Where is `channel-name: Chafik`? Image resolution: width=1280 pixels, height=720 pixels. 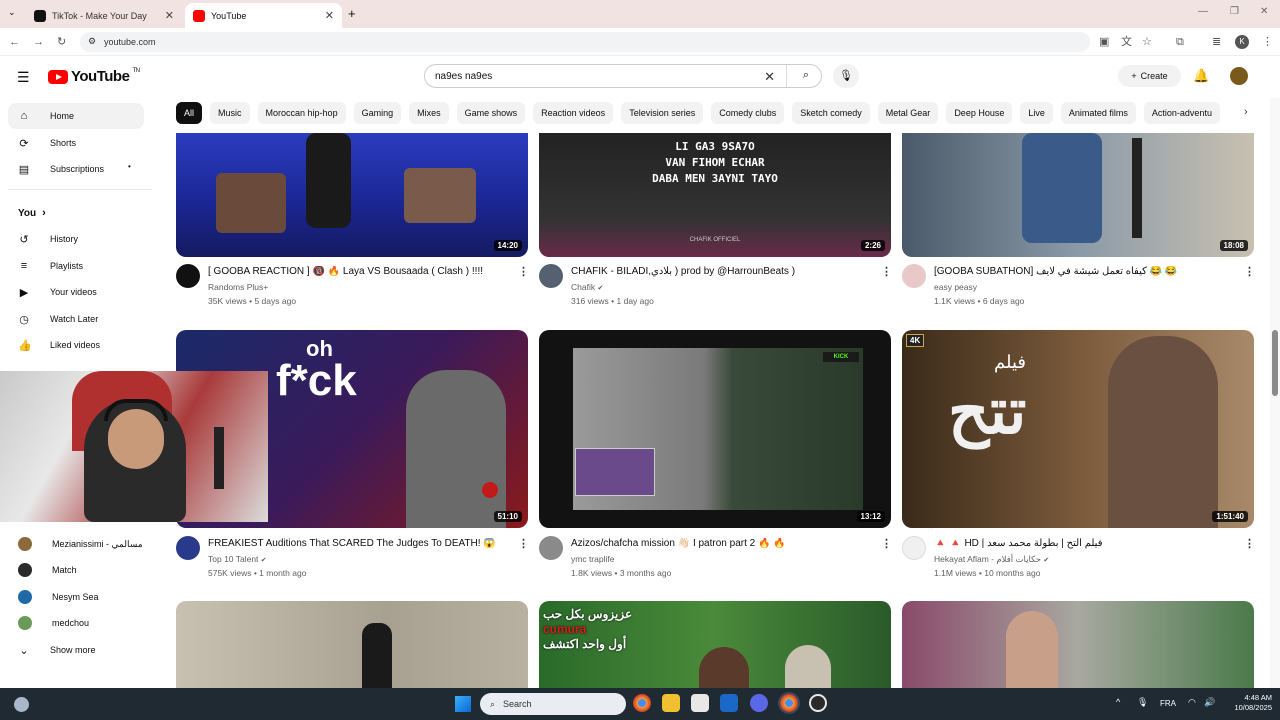
channel-name: Chafik is located at coordinates (583, 287).